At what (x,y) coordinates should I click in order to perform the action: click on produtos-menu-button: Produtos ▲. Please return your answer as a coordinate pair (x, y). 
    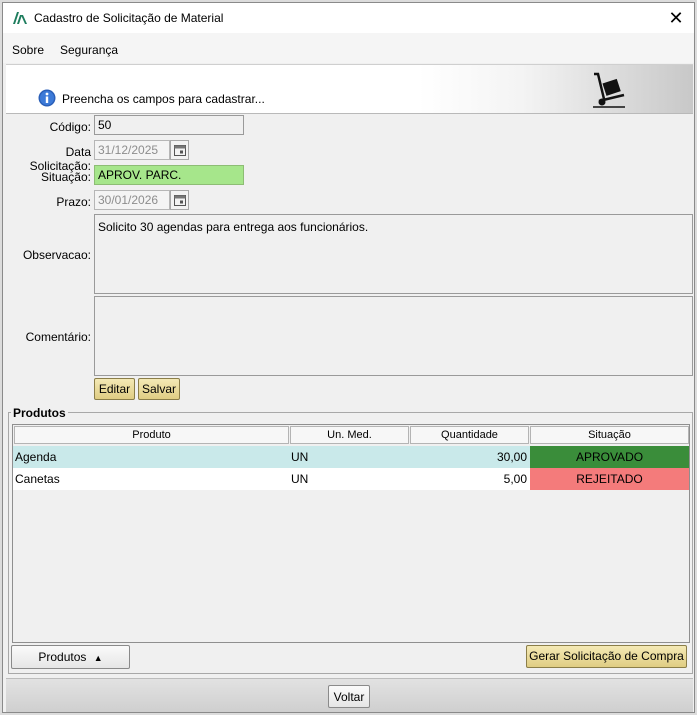
    Looking at the image, I should click on (70, 657).